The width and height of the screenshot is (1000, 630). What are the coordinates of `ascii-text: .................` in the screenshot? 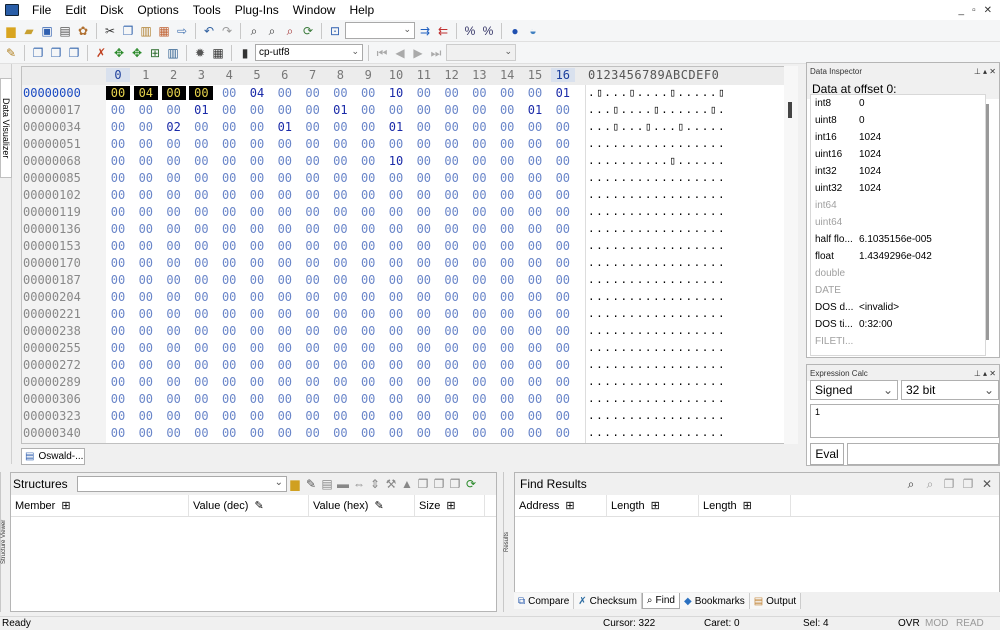 It's located at (657, 398).